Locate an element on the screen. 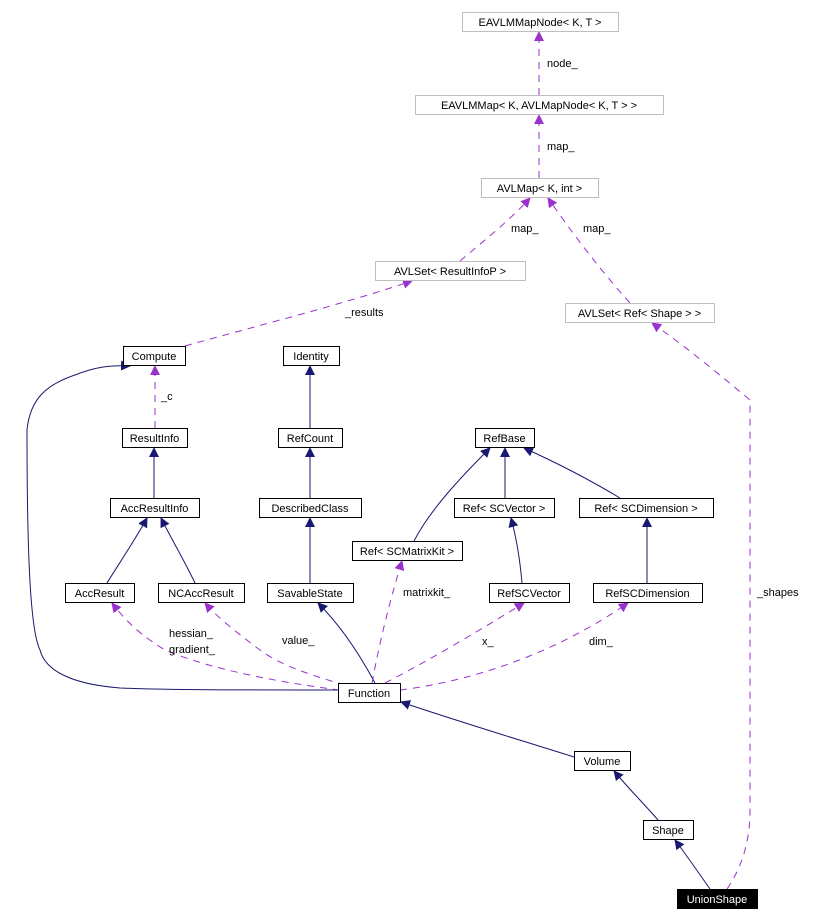  edge-label-dim: dim_ is located at coordinates (601, 642).